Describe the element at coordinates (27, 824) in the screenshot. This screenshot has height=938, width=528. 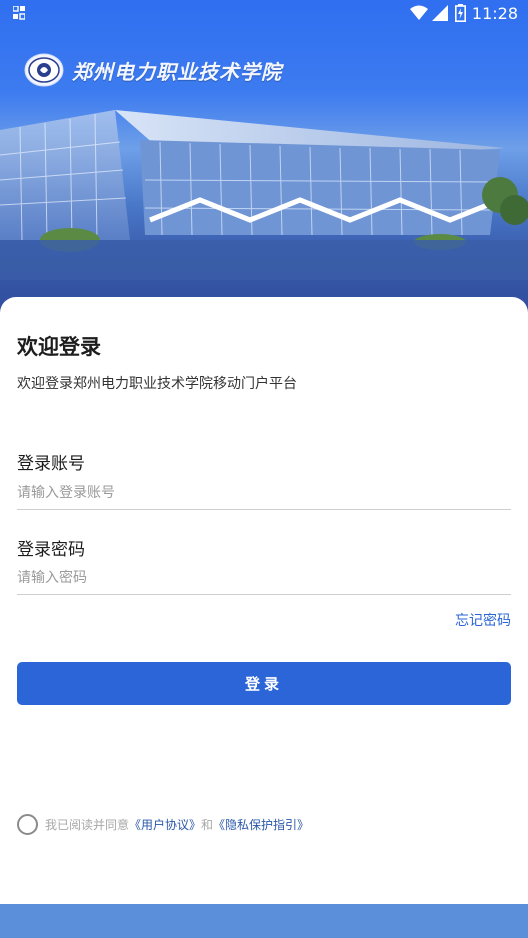
I see `radio-unchecked-icon` at that location.